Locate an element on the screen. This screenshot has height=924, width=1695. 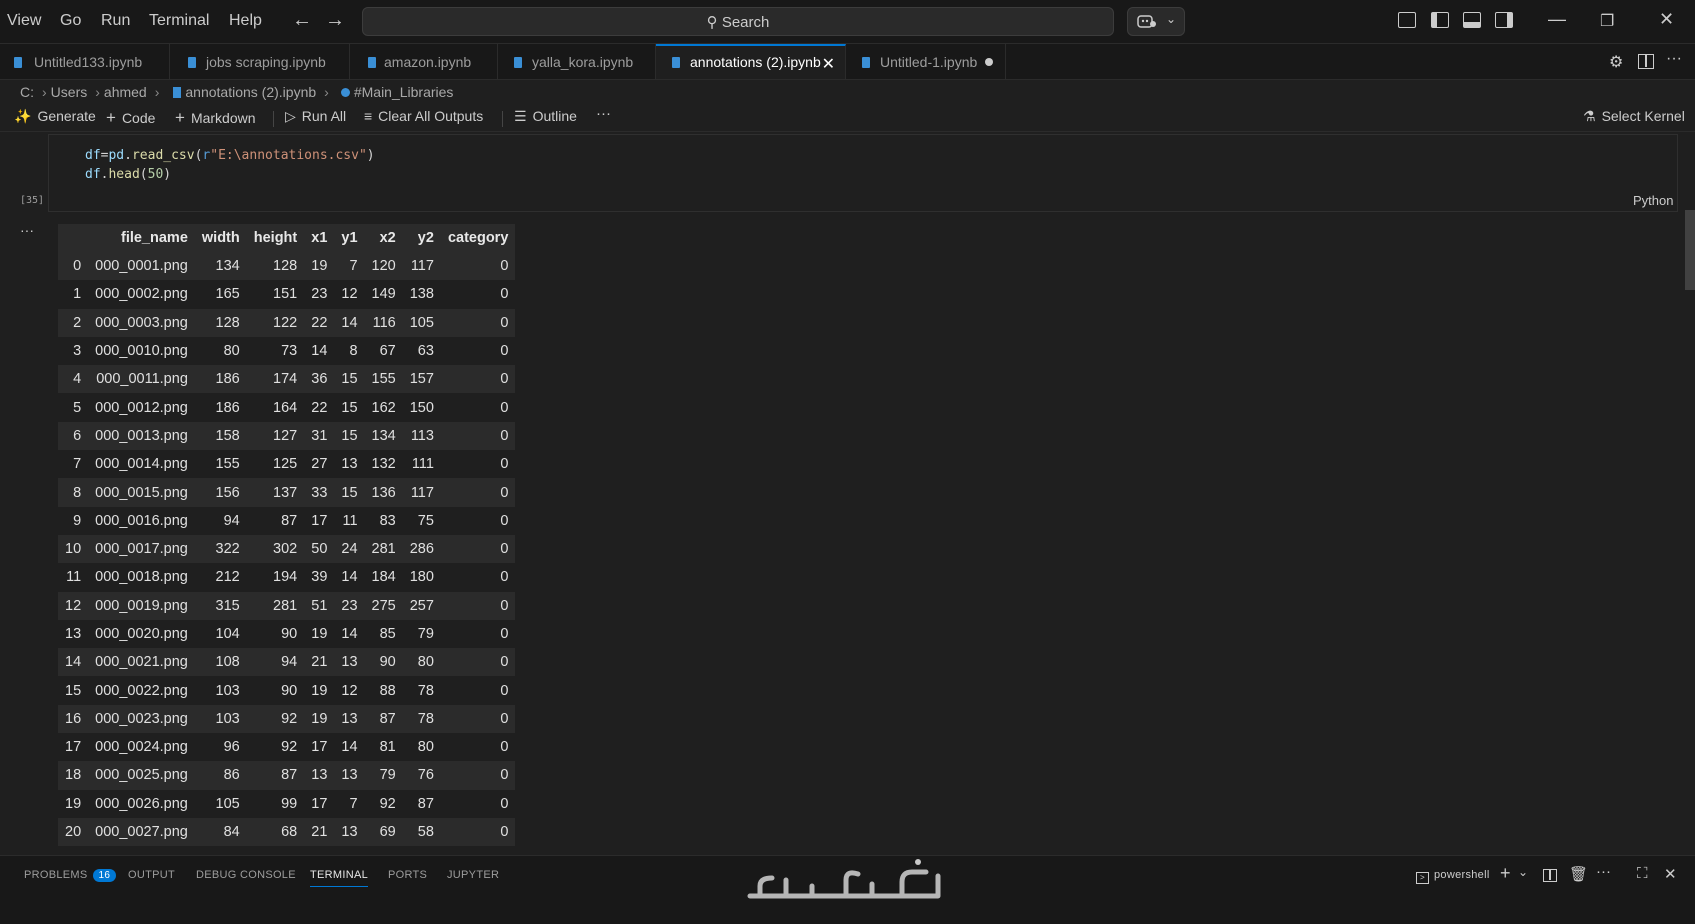
panel-tab-ports: PORTS is located at coordinates (407, 875).